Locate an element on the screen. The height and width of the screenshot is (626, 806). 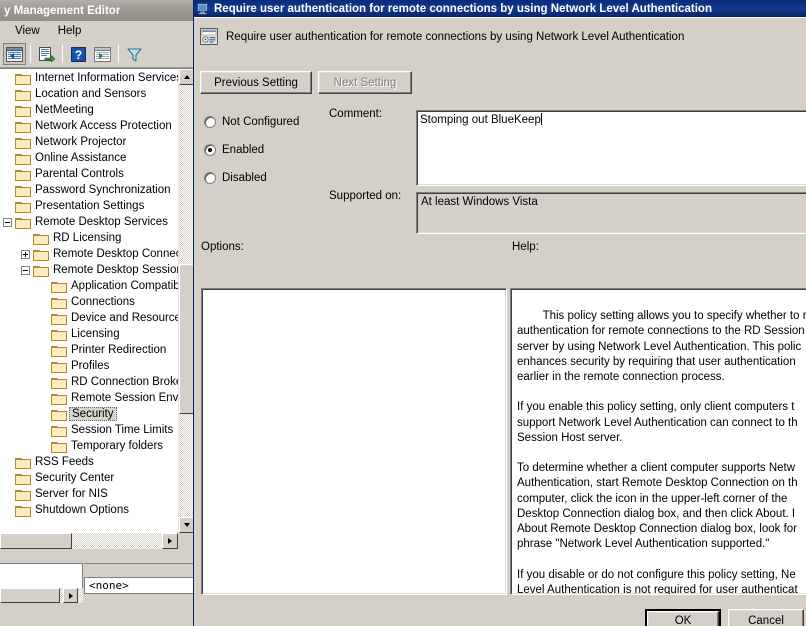
tree-item-label: Remote Desktop Connect is located at coordinates (115, 254).